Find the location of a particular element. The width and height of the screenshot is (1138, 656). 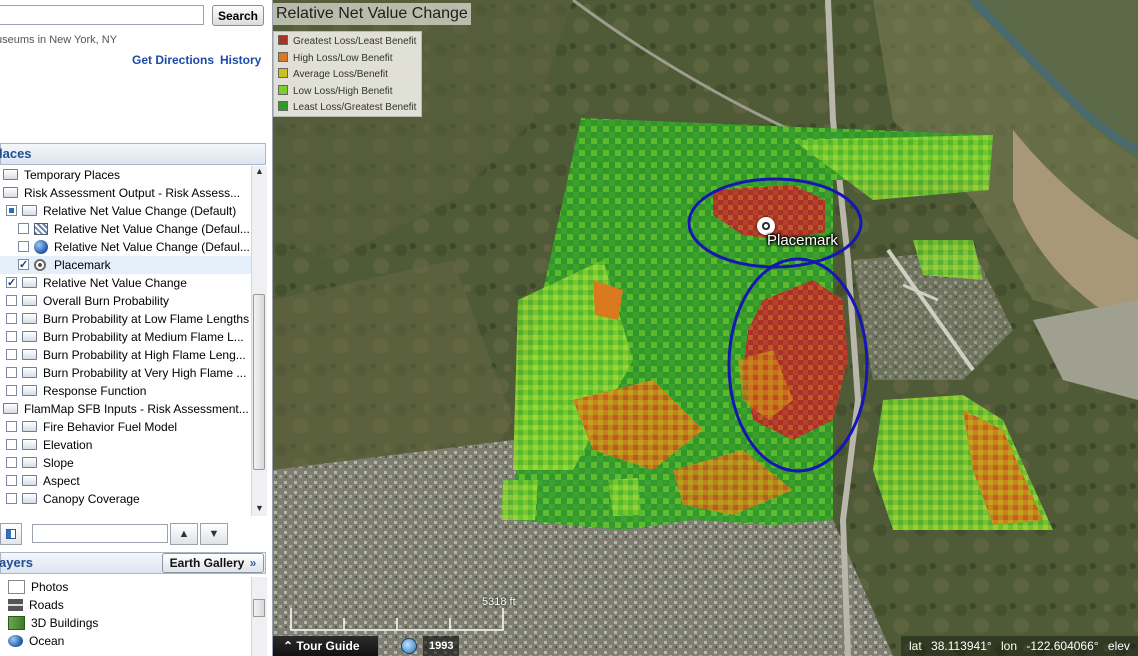

places-tree-item: Relative Net Value Change (Default) is located at coordinates (125, 211).